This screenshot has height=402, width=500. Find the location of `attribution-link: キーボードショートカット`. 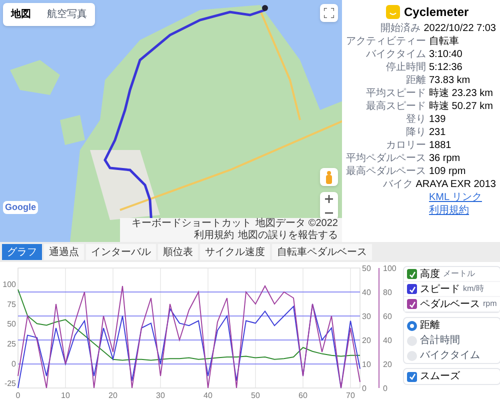

attribution-link: キーボードショートカット is located at coordinates (192, 224).